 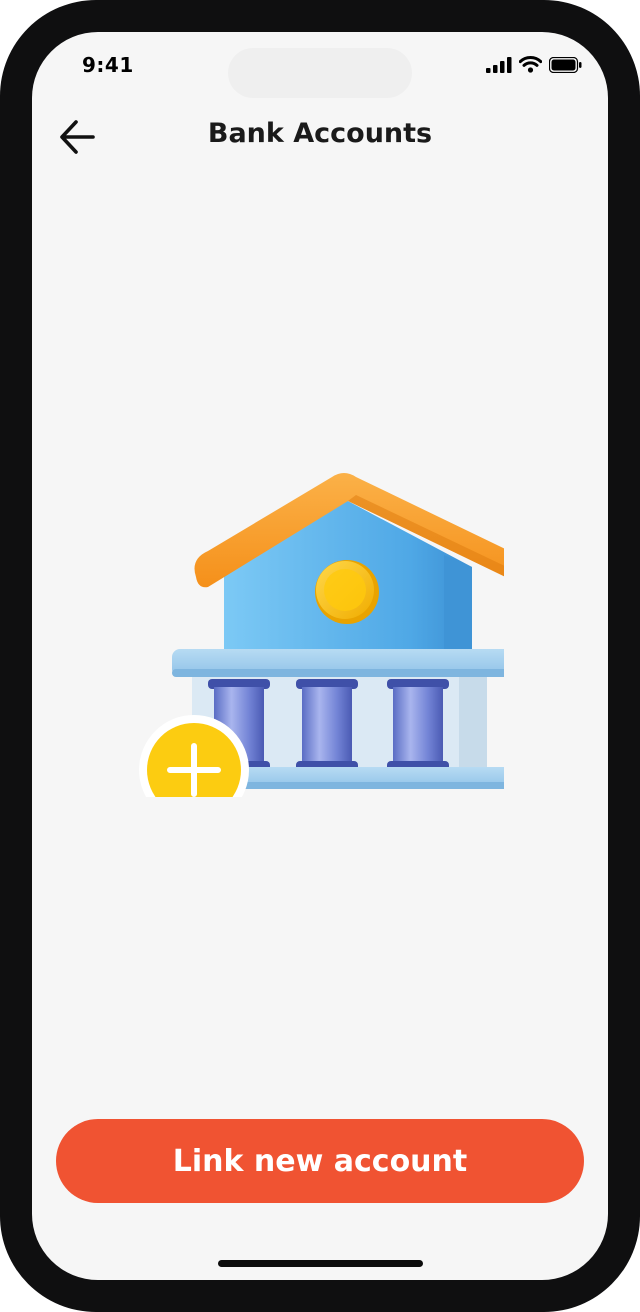 I want to click on navigation-bar: Bank Accounts, so click(x=320, y=135).